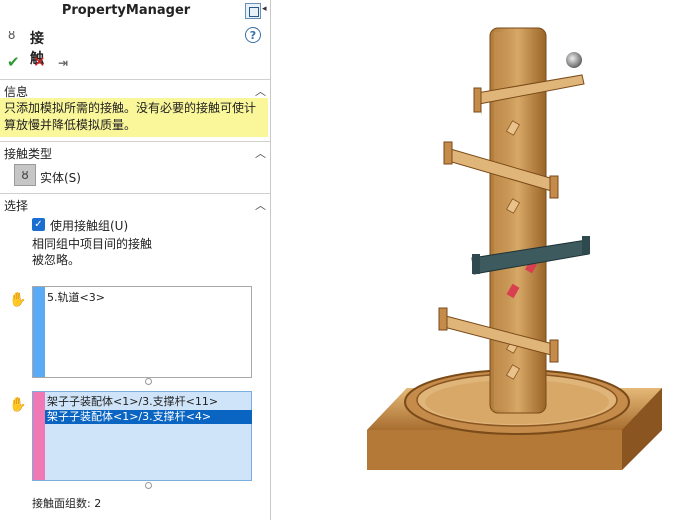  Describe the element at coordinates (126, 10) in the screenshot. I see `panel-title: PropertyManager` at that location.